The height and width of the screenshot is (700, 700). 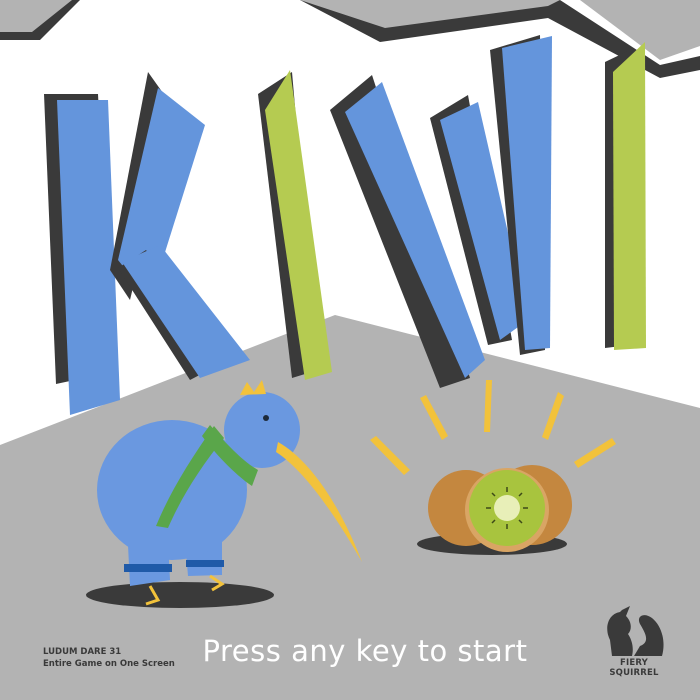 I want to click on kiwi-eye, so click(x=266, y=418).